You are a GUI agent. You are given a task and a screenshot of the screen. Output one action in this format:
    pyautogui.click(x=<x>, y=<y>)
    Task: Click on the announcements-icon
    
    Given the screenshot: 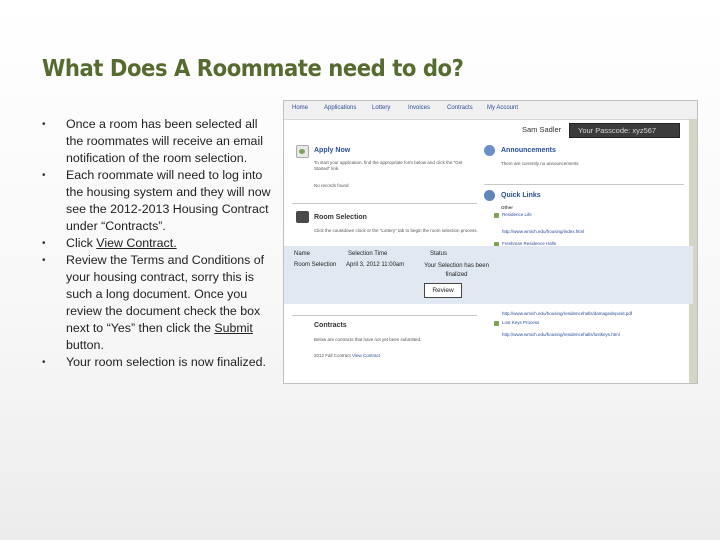 What is the action you would take?
    pyautogui.click(x=489, y=150)
    